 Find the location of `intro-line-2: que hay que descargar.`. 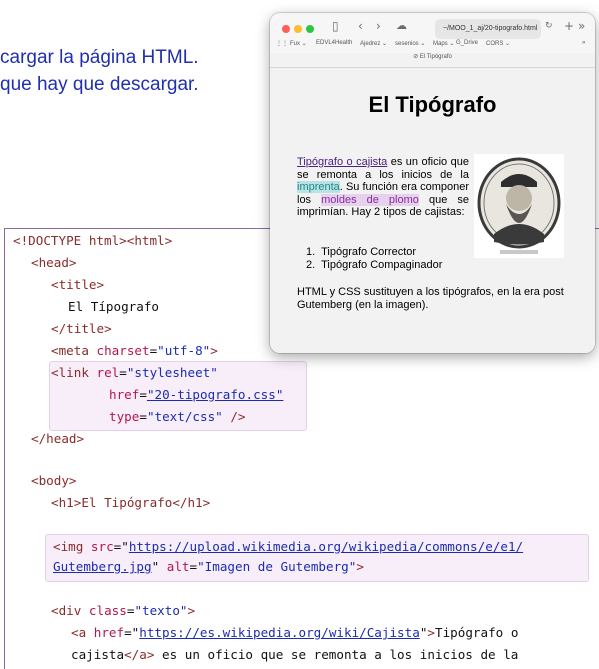

intro-line-2: que hay que descargar. is located at coordinates (99, 84).